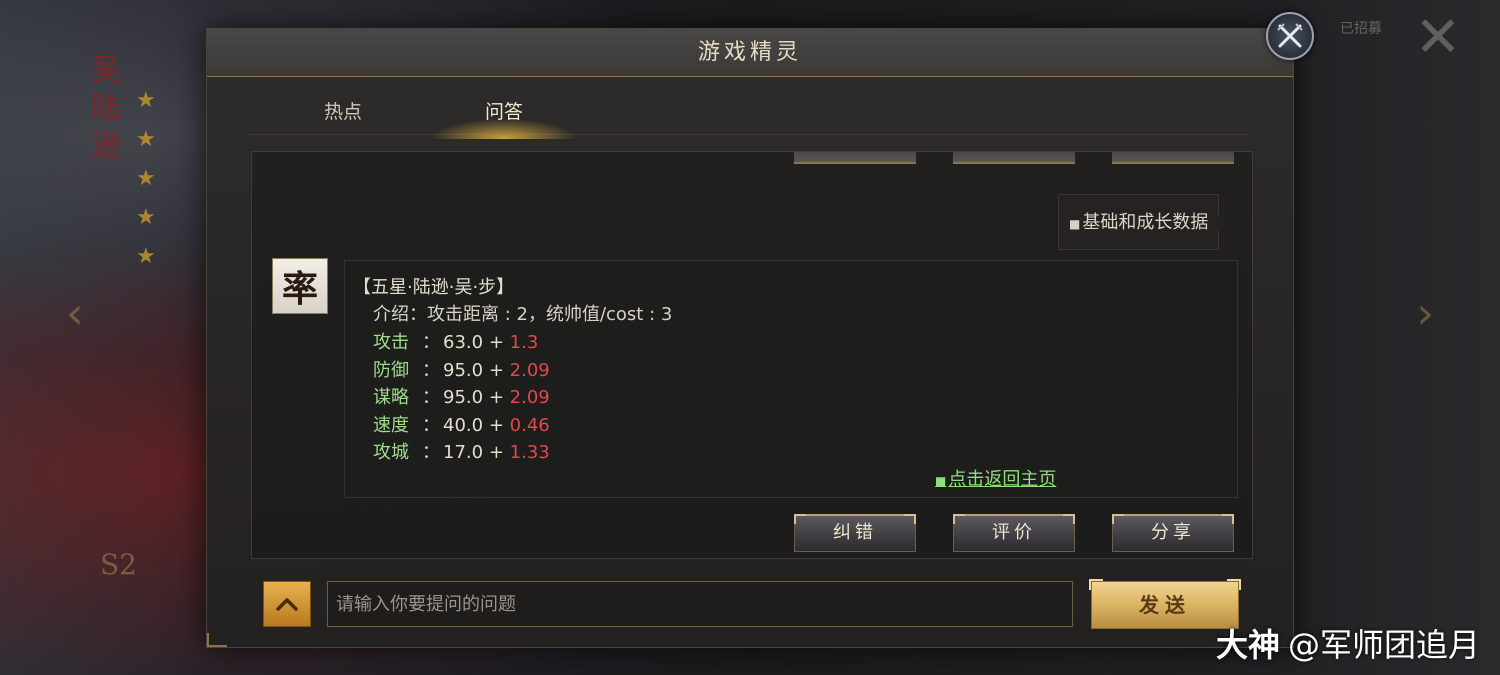 The height and width of the screenshot is (675, 1500). I want to click on chevron-up-icon, so click(287, 604).